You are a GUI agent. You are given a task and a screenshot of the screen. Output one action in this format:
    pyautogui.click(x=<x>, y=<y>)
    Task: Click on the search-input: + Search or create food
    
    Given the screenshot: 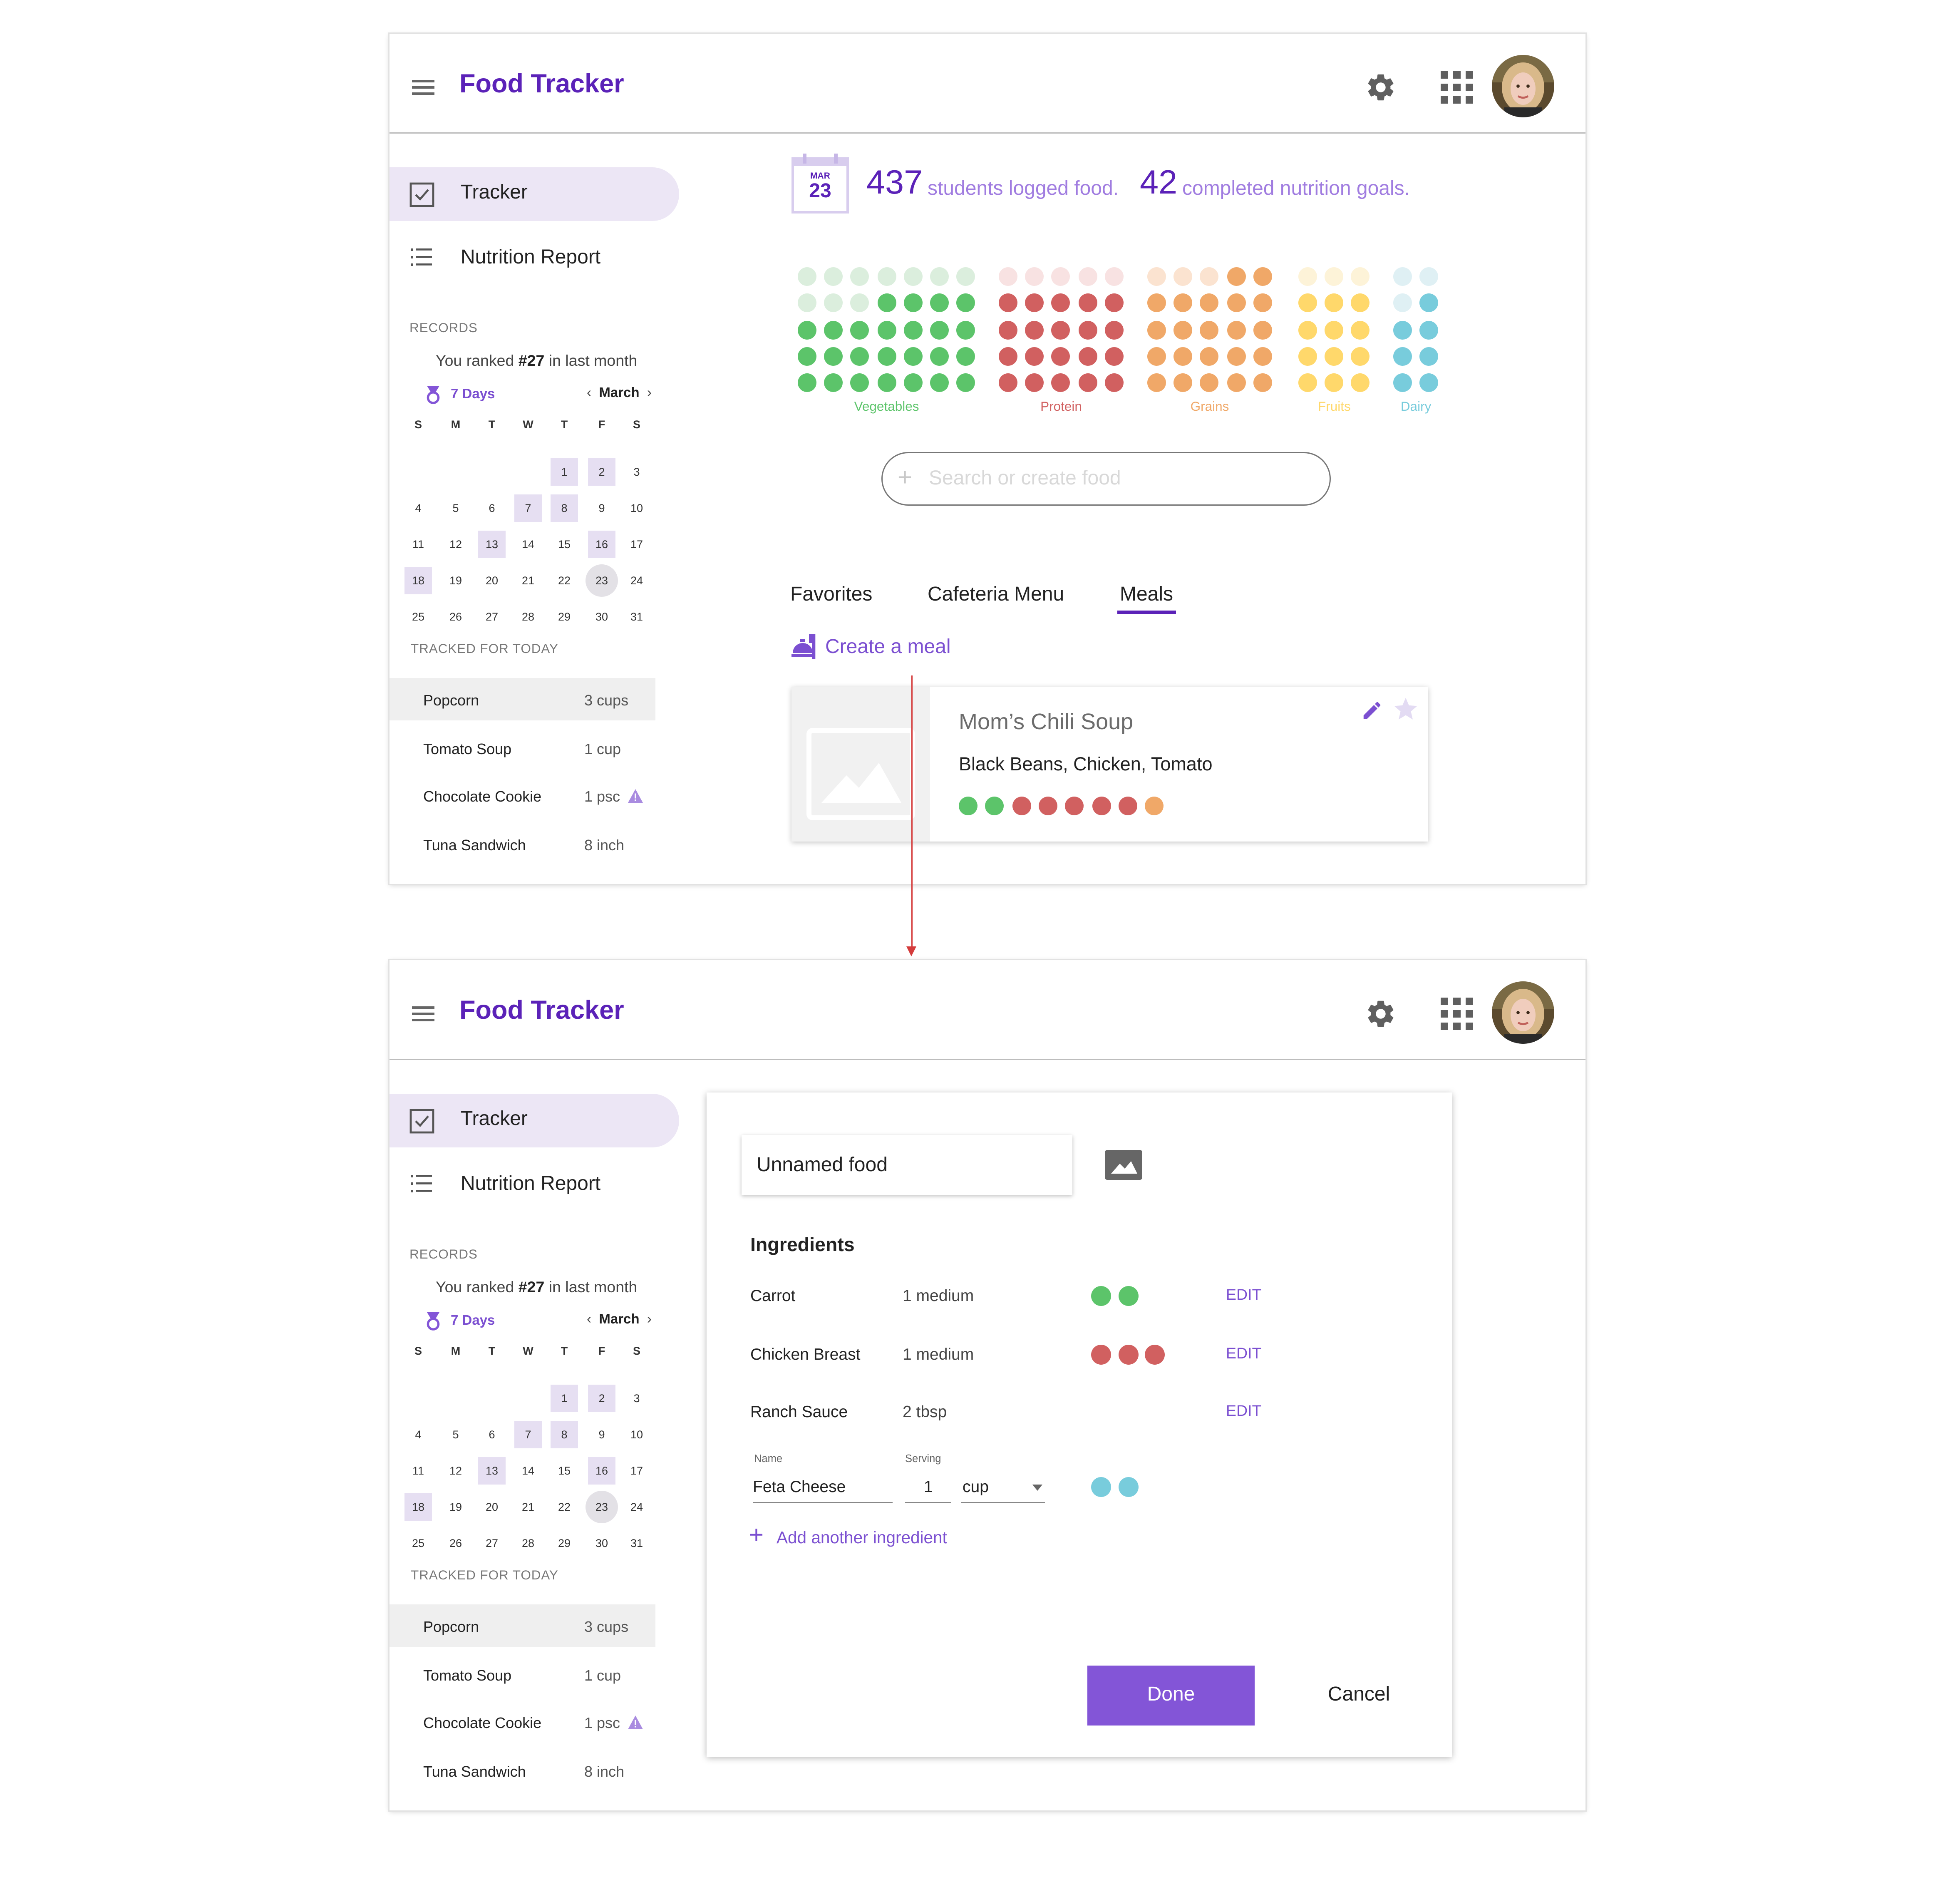 What is the action you would take?
    pyautogui.click(x=1106, y=479)
    